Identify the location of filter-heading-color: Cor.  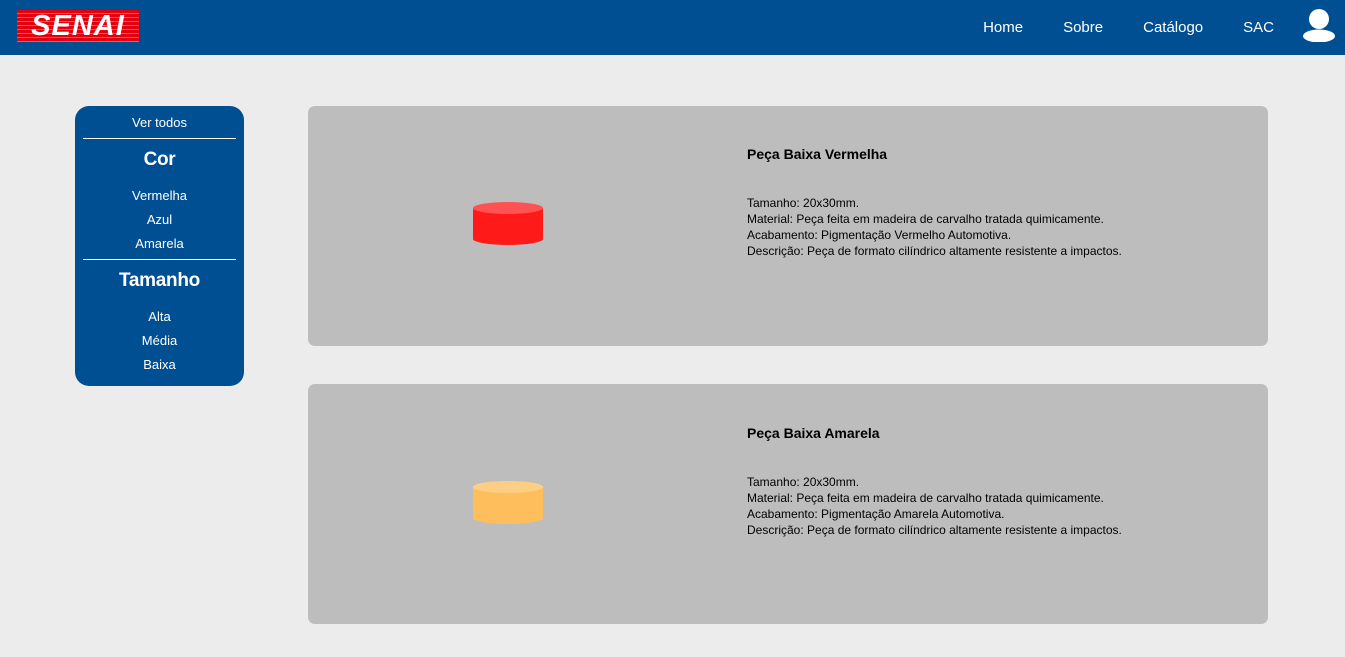
(159, 159).